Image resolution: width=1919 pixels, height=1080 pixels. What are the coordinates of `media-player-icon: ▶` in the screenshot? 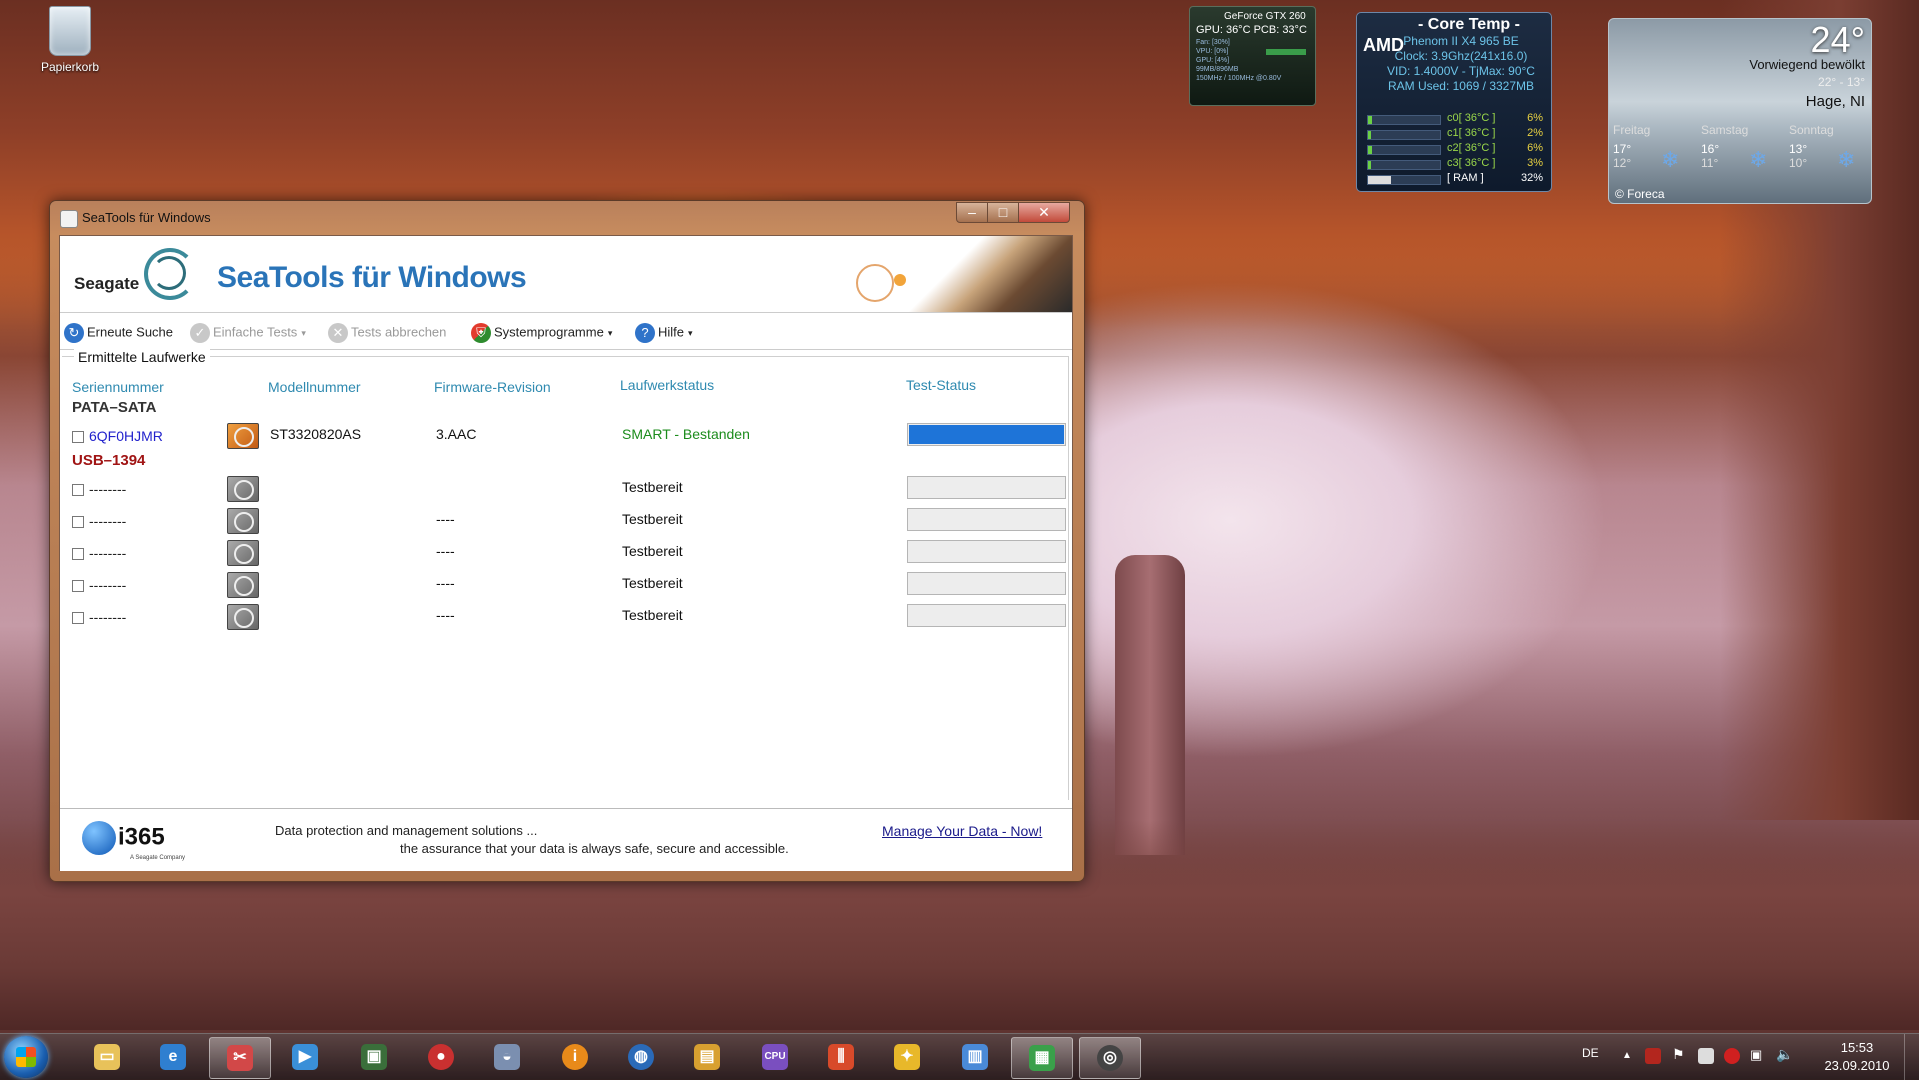 It's located at (305, 1057).